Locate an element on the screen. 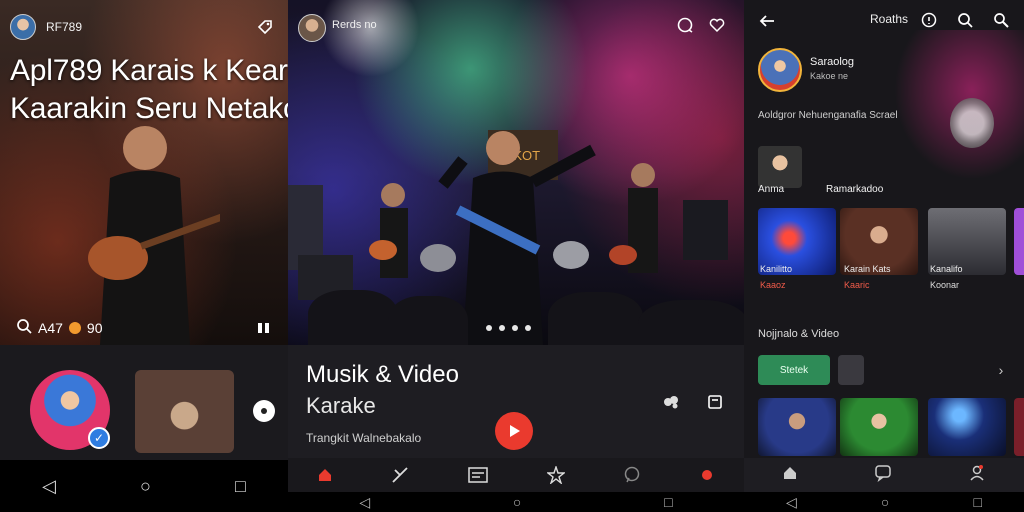 Image resolution: width=1024 pixels, height=512 pixels. pause-icon is located at coordinates (264, 328).